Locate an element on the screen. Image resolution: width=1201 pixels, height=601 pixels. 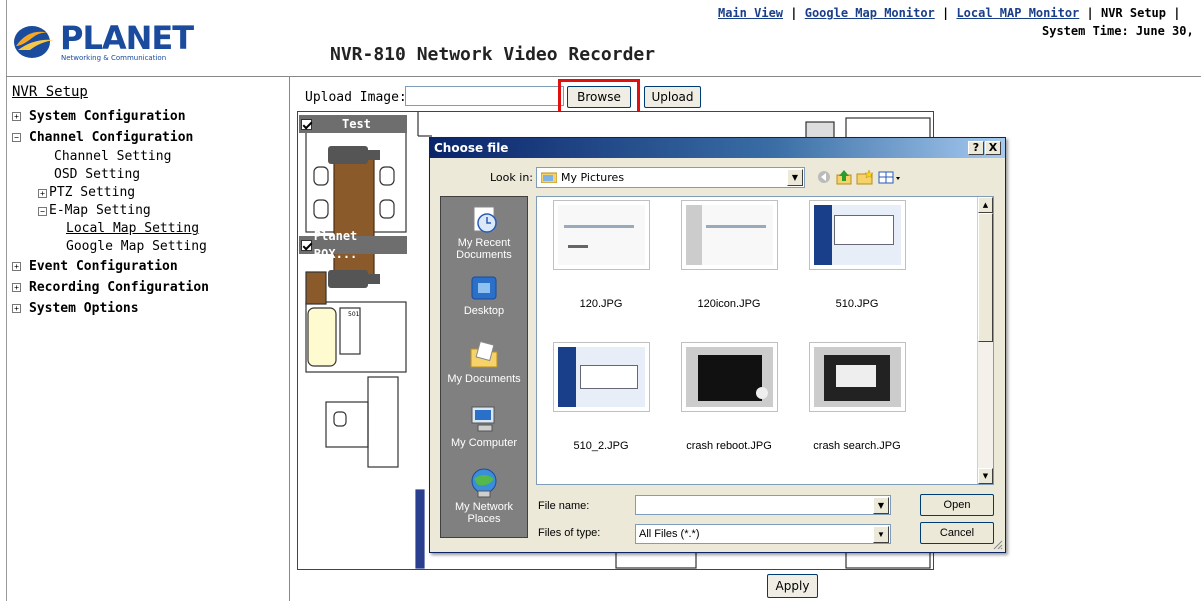
upload-button: Upload is located at coordinates (672, 97).